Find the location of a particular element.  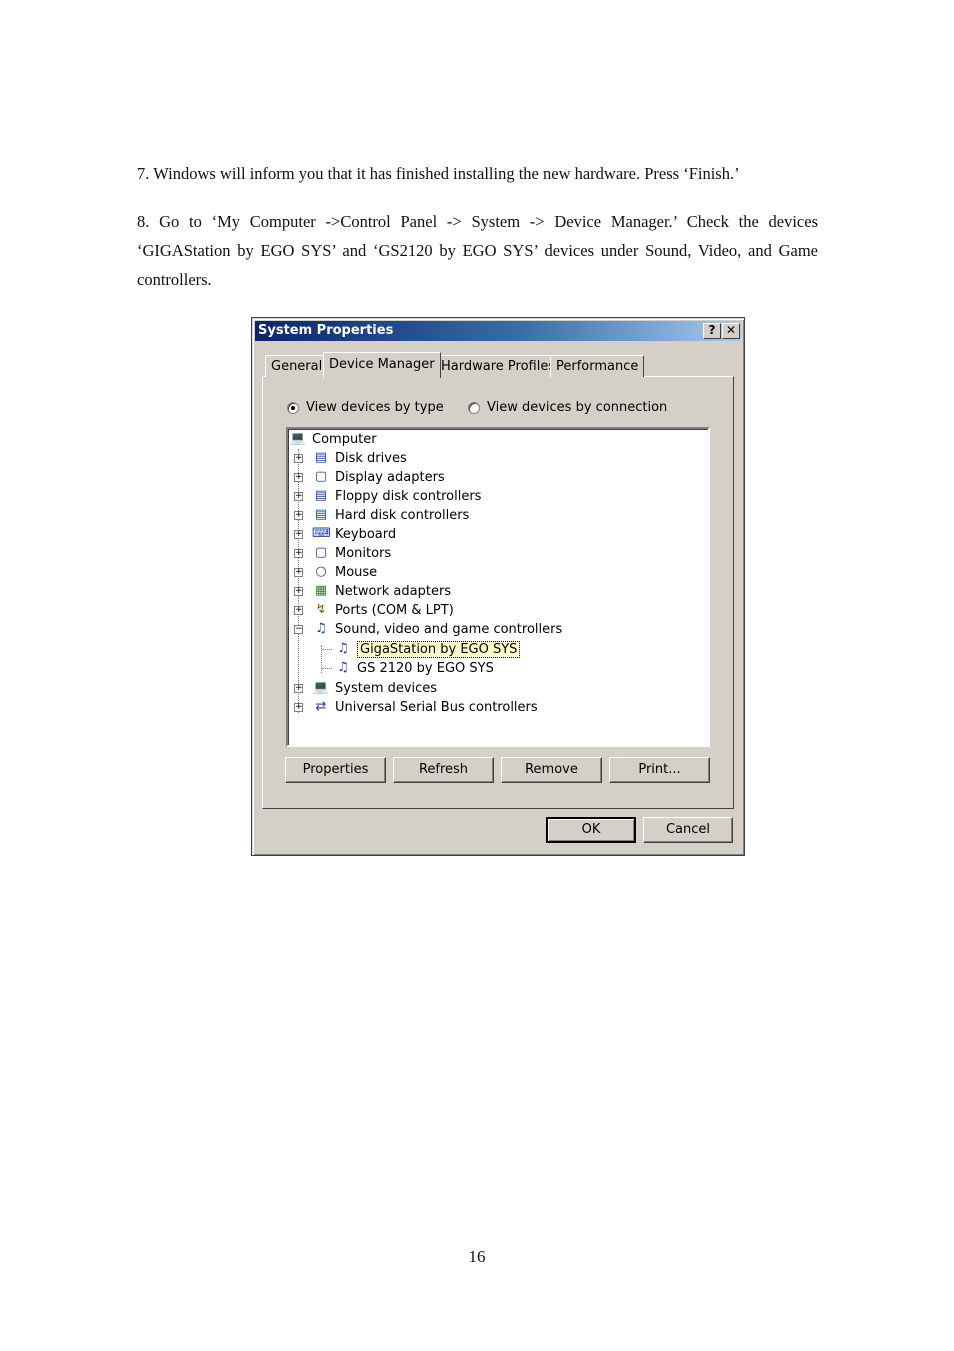

usb-icon: ⇄ is located at coordinates (321, 706).